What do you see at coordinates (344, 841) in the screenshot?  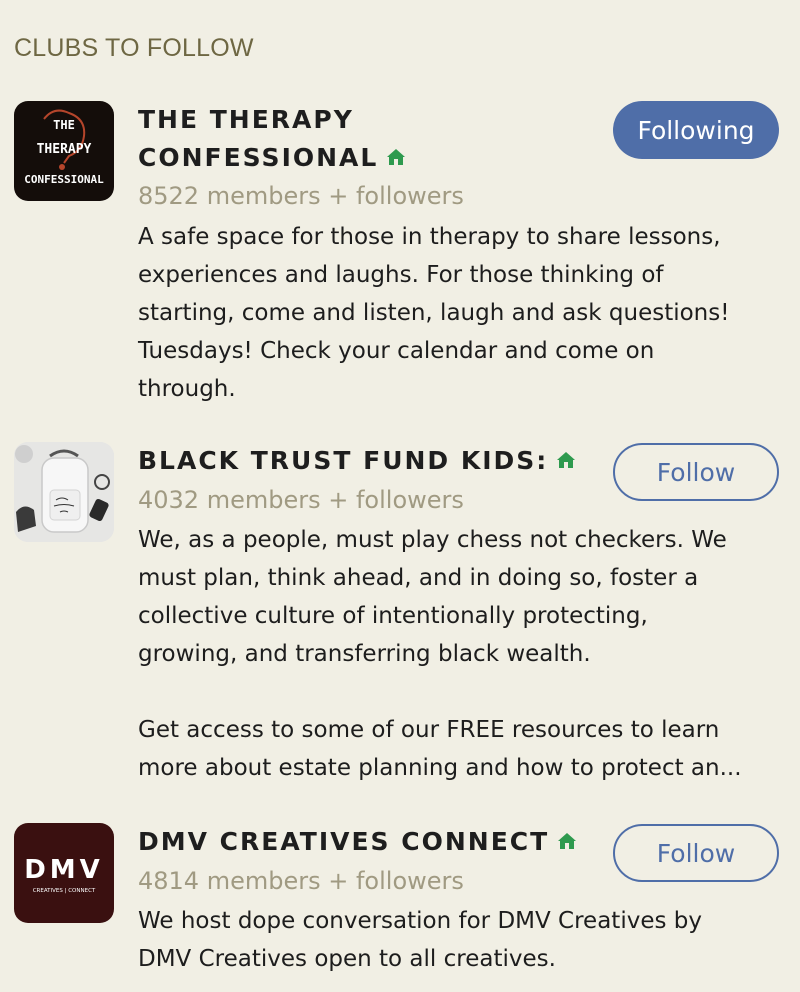 I see `club-name-text: DMV CREATIVES CONNECT` at bounding box center [344, 841].